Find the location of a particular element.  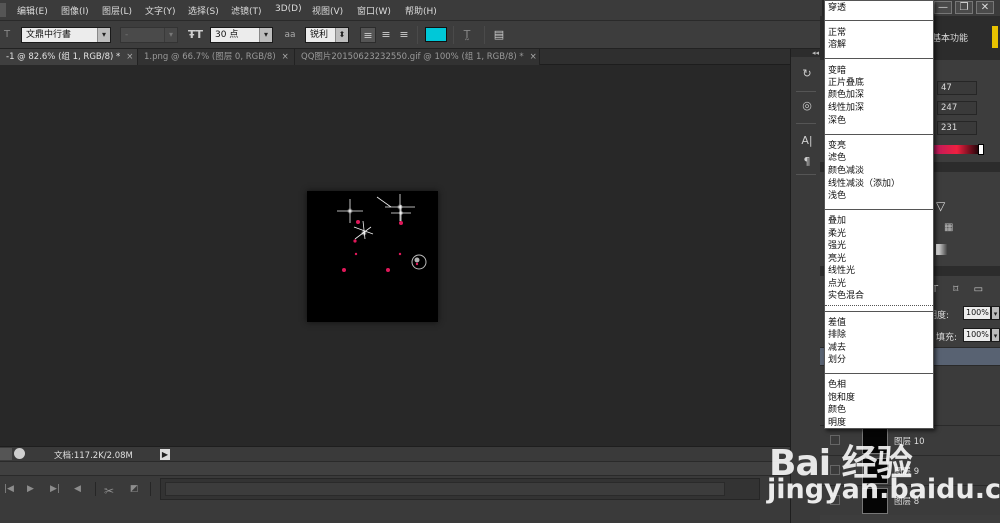

blend-mode-item: 线性光 is located at coordinates (841, 271).